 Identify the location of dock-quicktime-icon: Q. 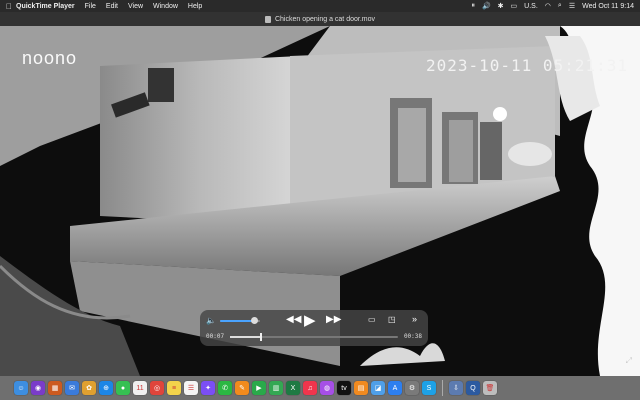
(473, 388).